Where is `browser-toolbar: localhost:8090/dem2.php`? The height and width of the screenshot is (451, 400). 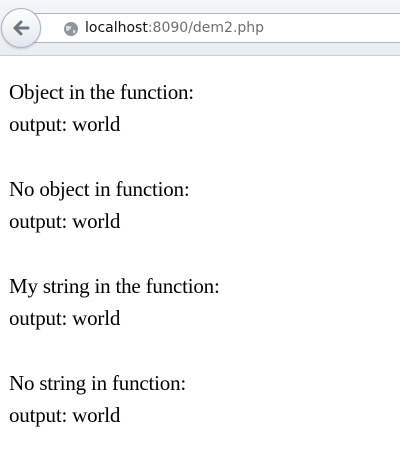 browser-toolbar: localhost:8090/dem2.php is located at coordinates (200, 28).